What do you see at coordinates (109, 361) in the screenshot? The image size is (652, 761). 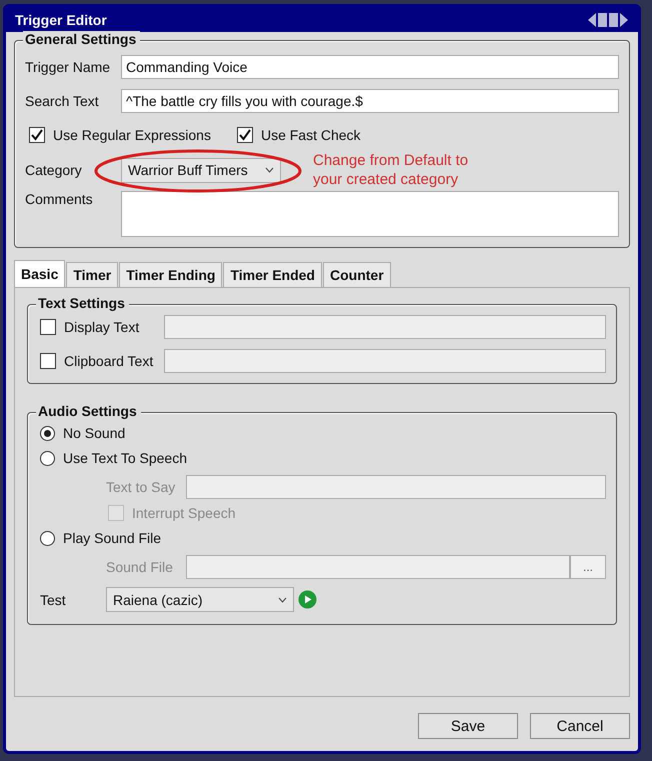 I see `checkbox-label: Clipboard Text` at bounding box center [109, 361].